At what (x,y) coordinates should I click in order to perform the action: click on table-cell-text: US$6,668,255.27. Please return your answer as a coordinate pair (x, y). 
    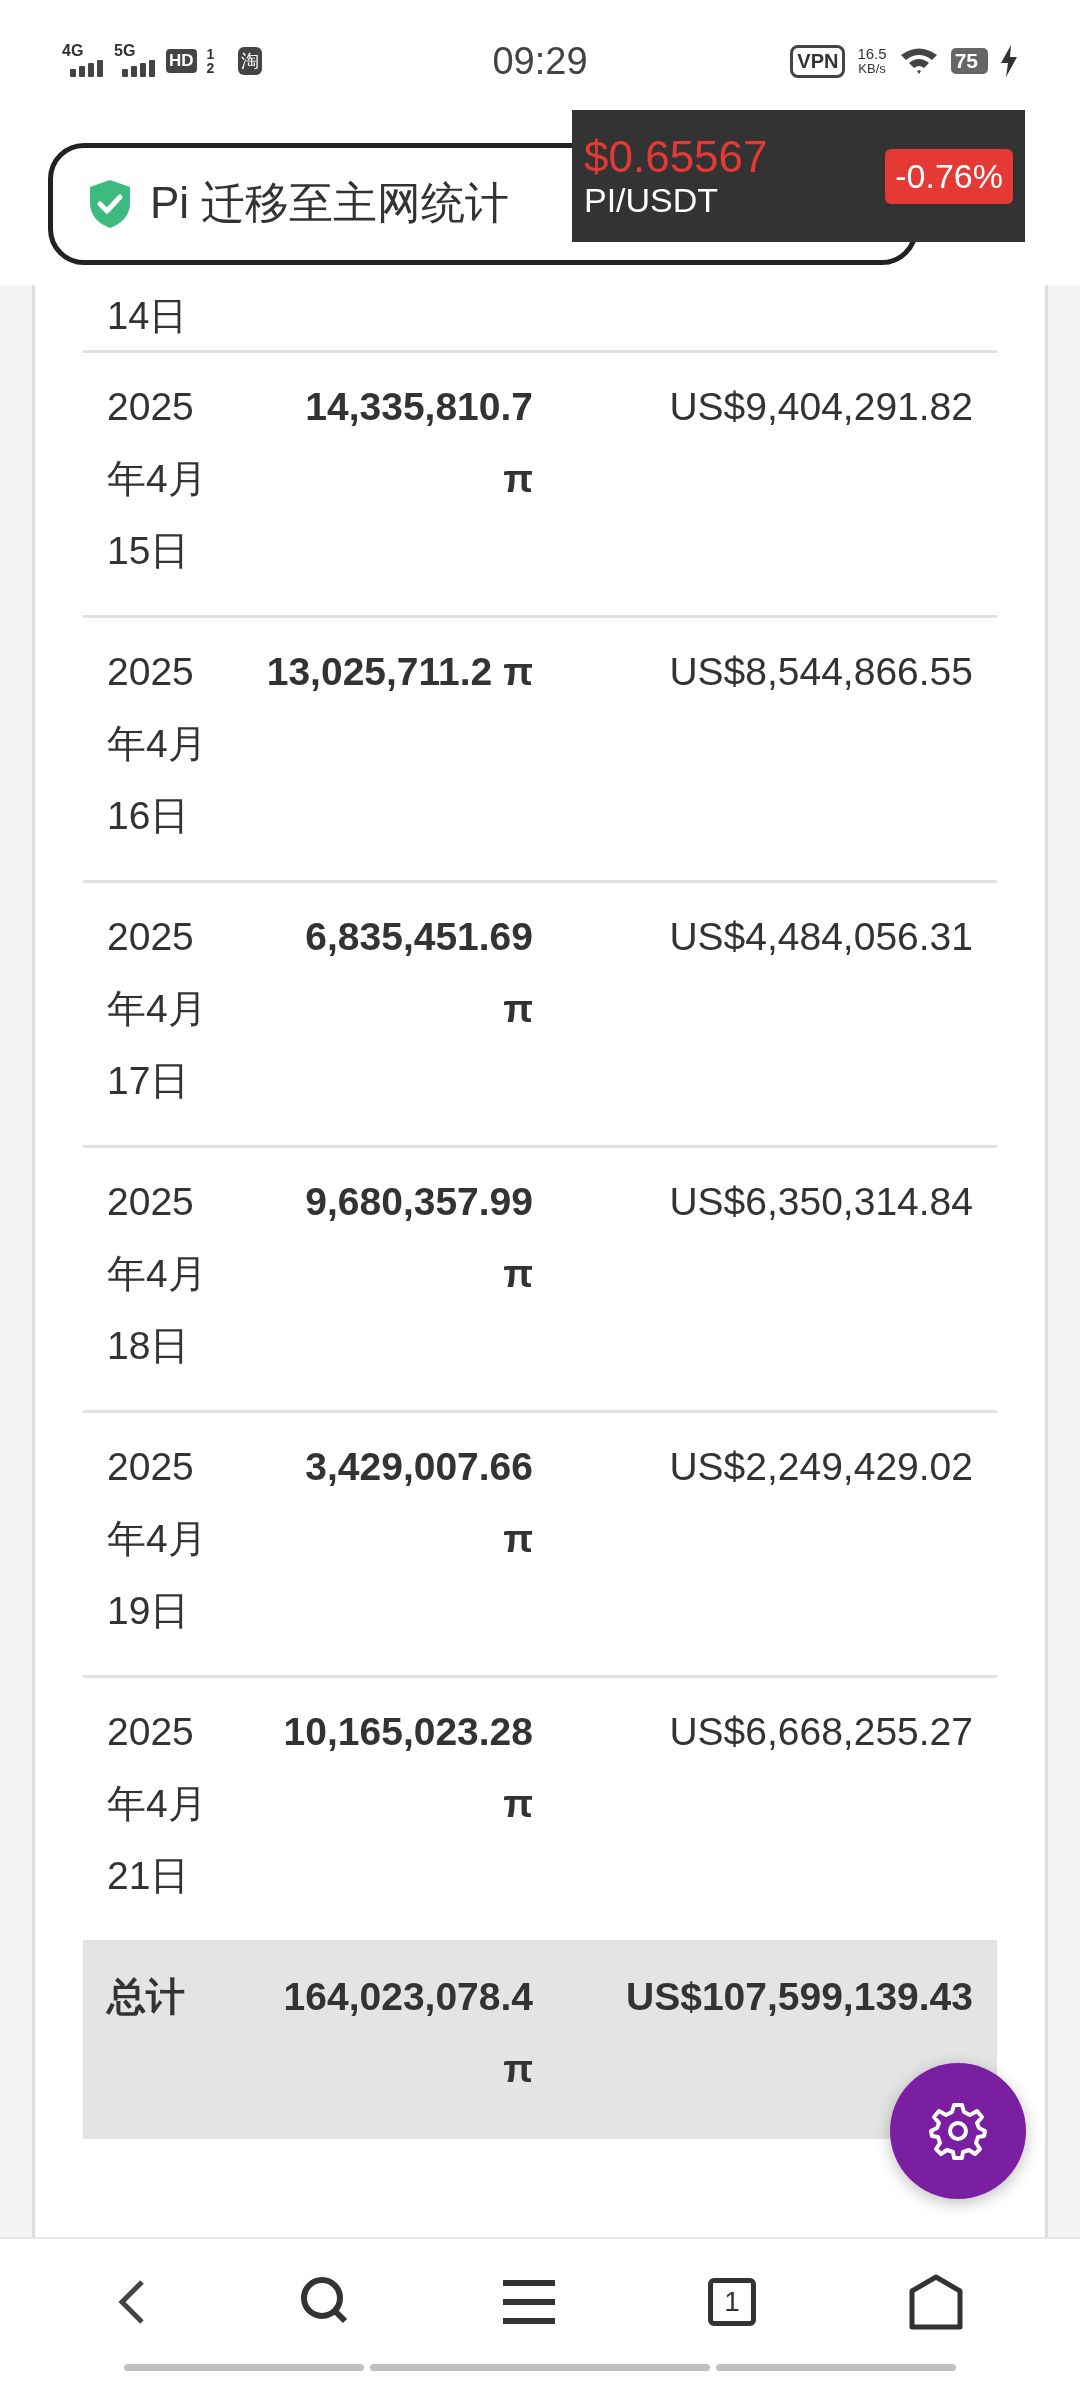
    Looking at the image, I should click on (820, 1732).